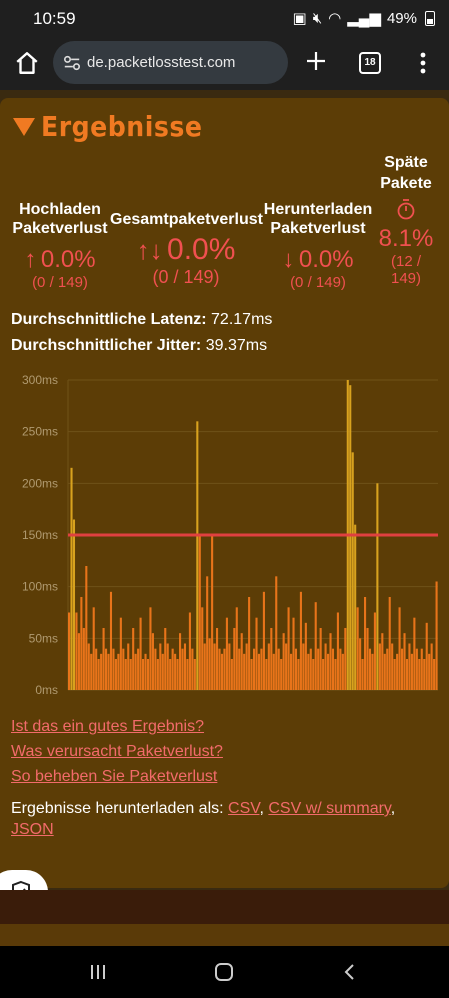 This screenshot has width=449, height=998. Describe the element at coordinates (406, 238) in the screenshot. I see `stat-value: 8.1%` at that location.